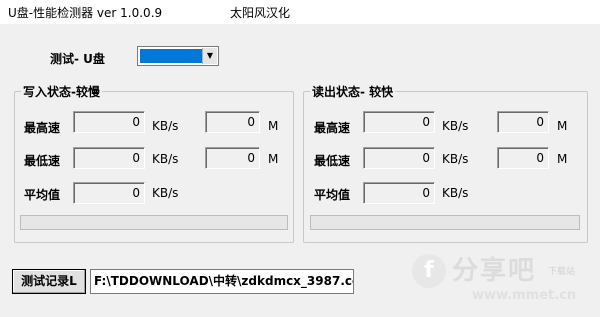 The height and width of the screenshot is (317, 600). What do you see at coordinates (61, 92) in the screenshot?
I see `write-group-title: 写入状态-较慢` at bounding box center [61, 92].